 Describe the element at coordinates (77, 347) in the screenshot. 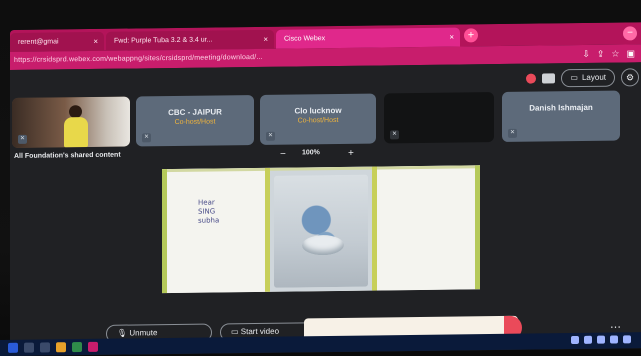

I see `app-icon` at that location.